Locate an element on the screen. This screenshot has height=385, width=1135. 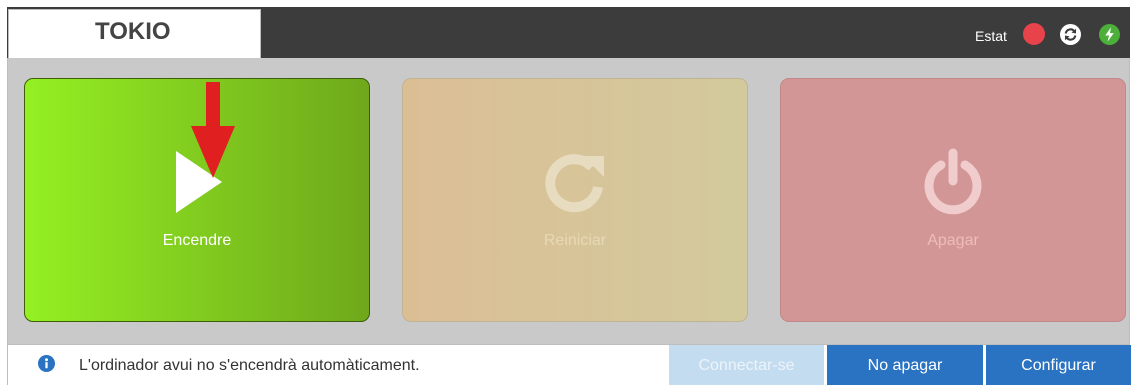
restart-icon is located at coordinates (574, 183).